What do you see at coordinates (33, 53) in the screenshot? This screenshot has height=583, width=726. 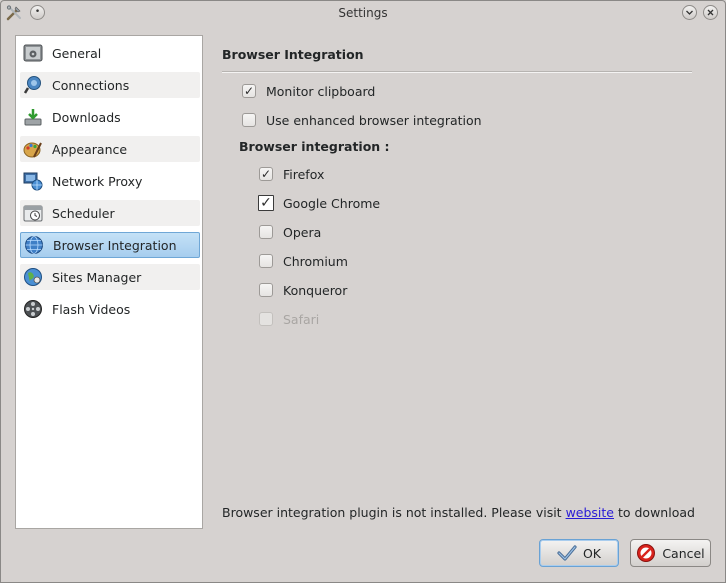 I see `general-icon` at bounding box center [33, 53].